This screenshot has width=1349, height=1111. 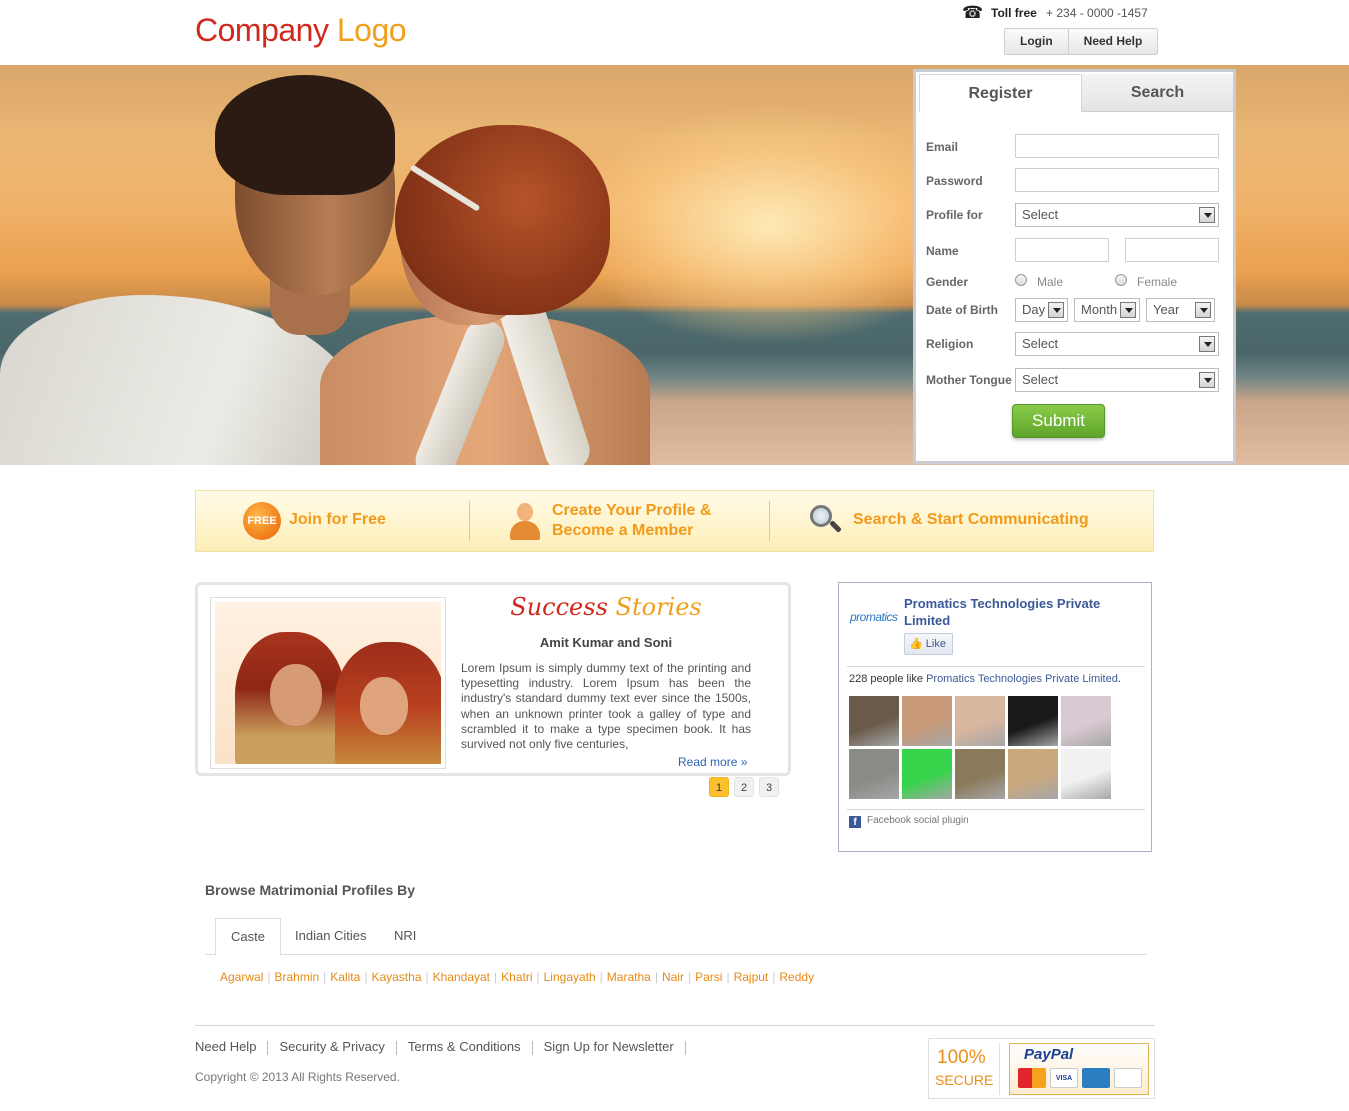 I want to click on create-profile-link: Create Your Profile & Become a Member, so click(x=631, y=521).